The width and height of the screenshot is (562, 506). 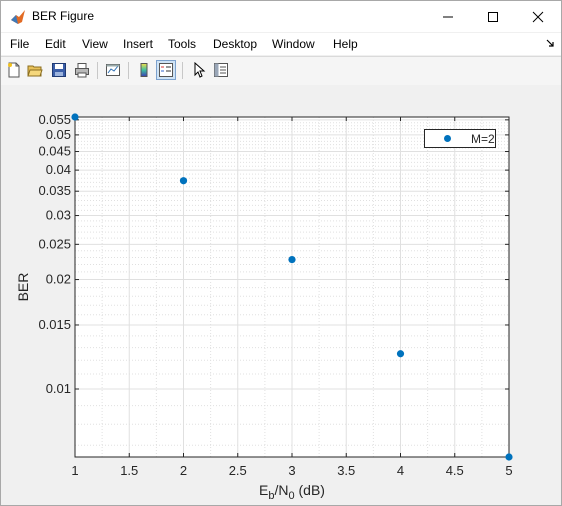 I want to click on y-tick-label: 0.015, so click(x=54, y=324).